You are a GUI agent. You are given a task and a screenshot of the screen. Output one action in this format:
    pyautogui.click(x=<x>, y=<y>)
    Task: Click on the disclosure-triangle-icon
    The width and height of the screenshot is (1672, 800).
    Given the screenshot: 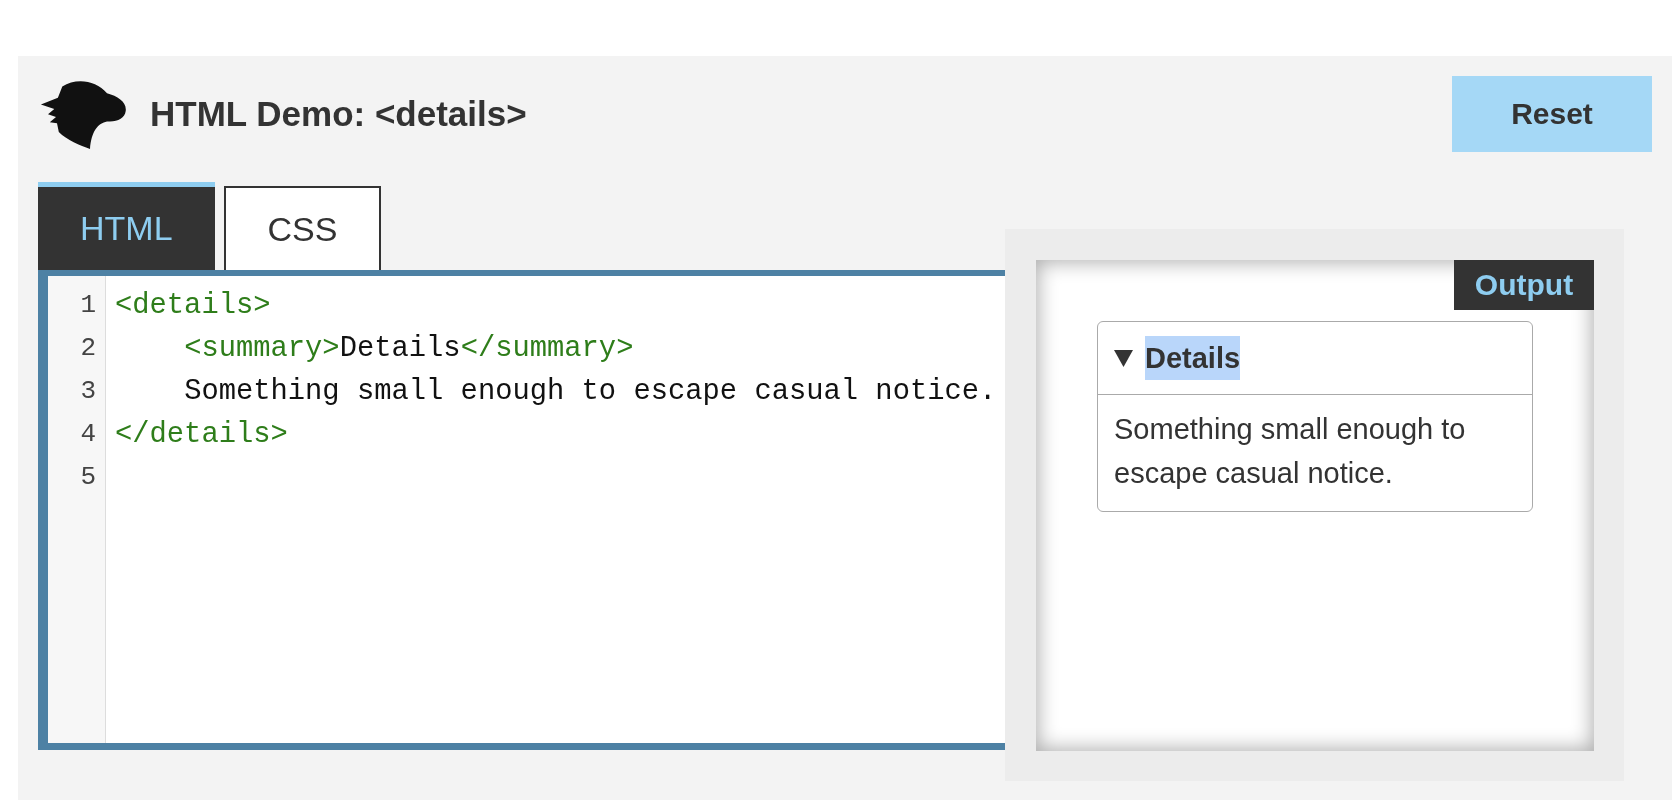 What is the action you would take?
    pyautogui.click(x=1123, y=358)
    